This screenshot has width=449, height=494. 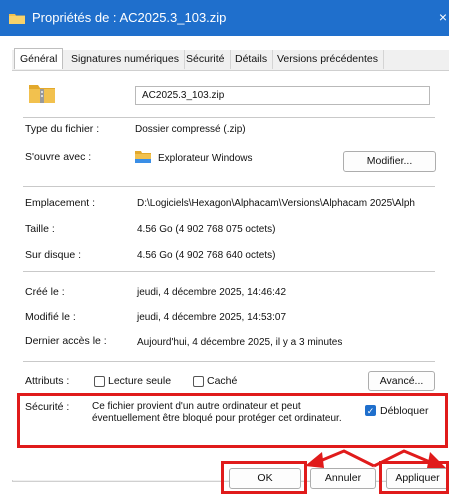 I want to click on opens-with-value: Explorateur Windows, so click(x=205, y=158).